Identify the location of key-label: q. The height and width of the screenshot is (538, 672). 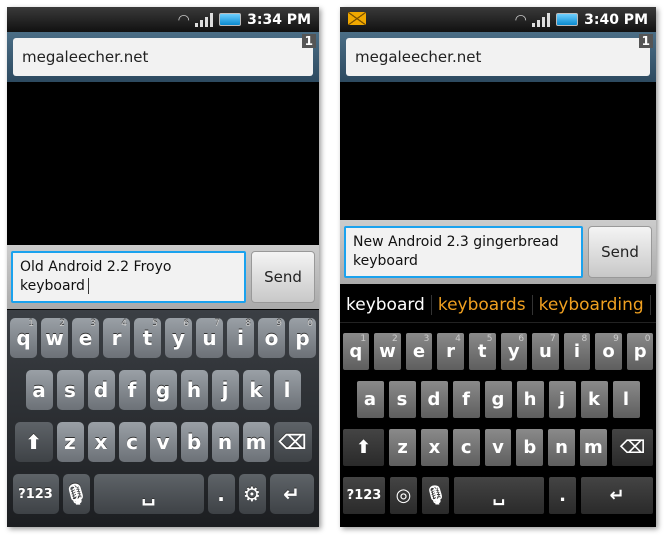
(23, 338).